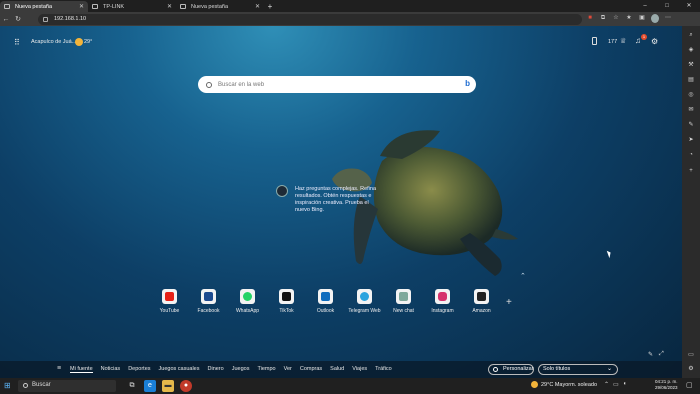 The height and width of the screenshot is (394, 700). I want to click on search-placeholder: Buscar en la web, so click(241, 85).